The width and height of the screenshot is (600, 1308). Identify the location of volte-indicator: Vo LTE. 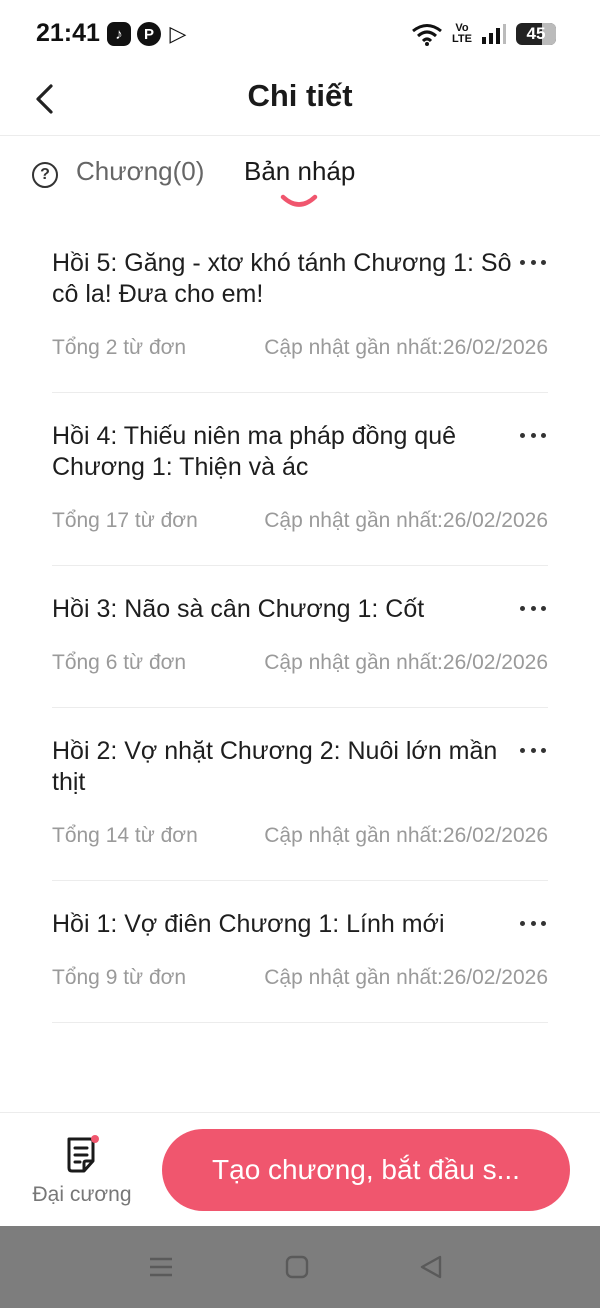
(462, 34).